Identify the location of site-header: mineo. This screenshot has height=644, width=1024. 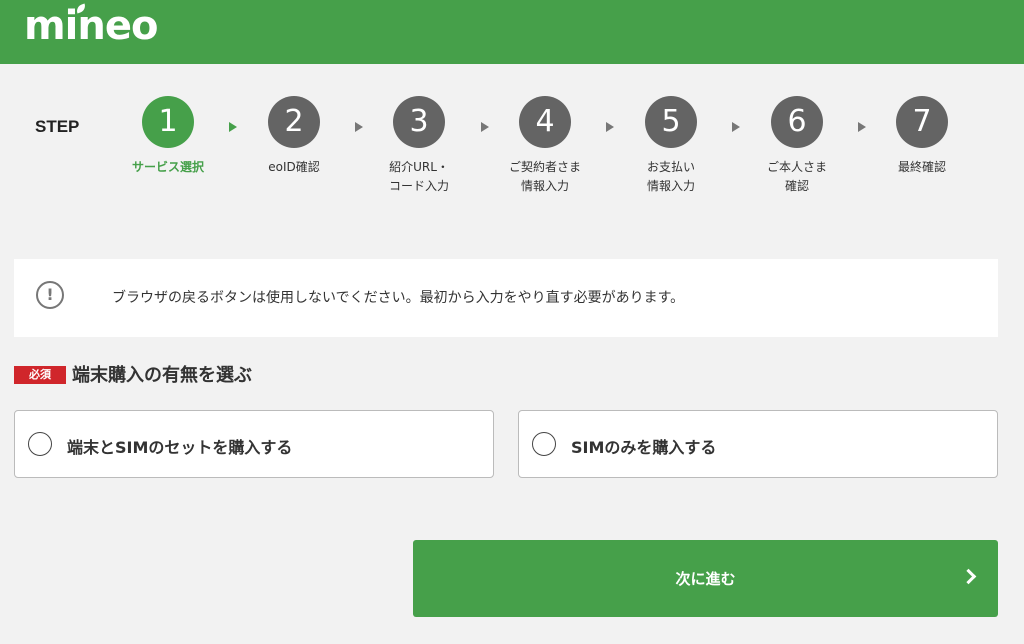
(512, 32).